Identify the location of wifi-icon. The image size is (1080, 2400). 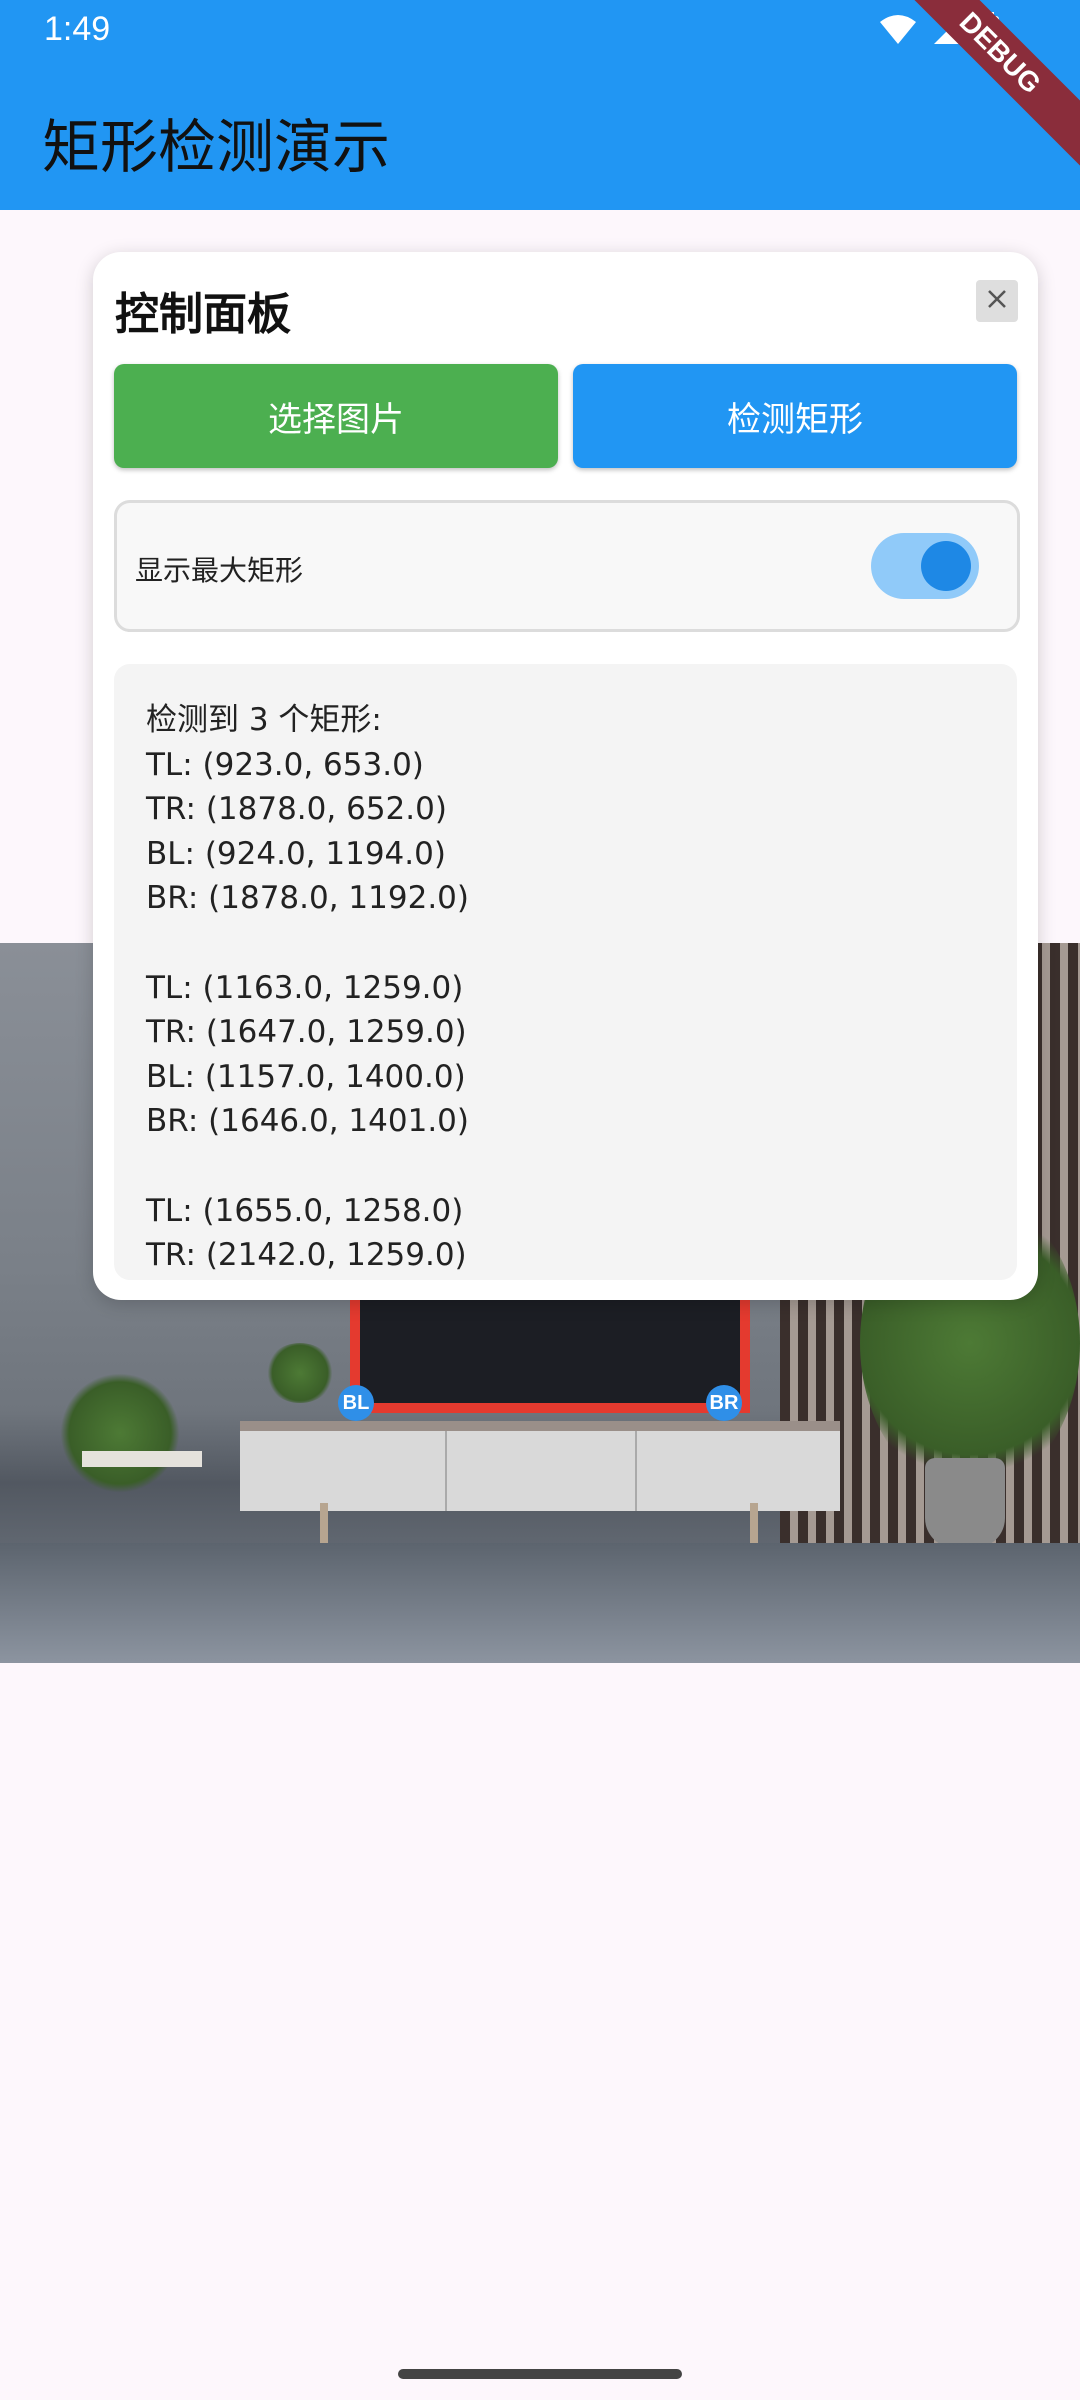
(898, 32).